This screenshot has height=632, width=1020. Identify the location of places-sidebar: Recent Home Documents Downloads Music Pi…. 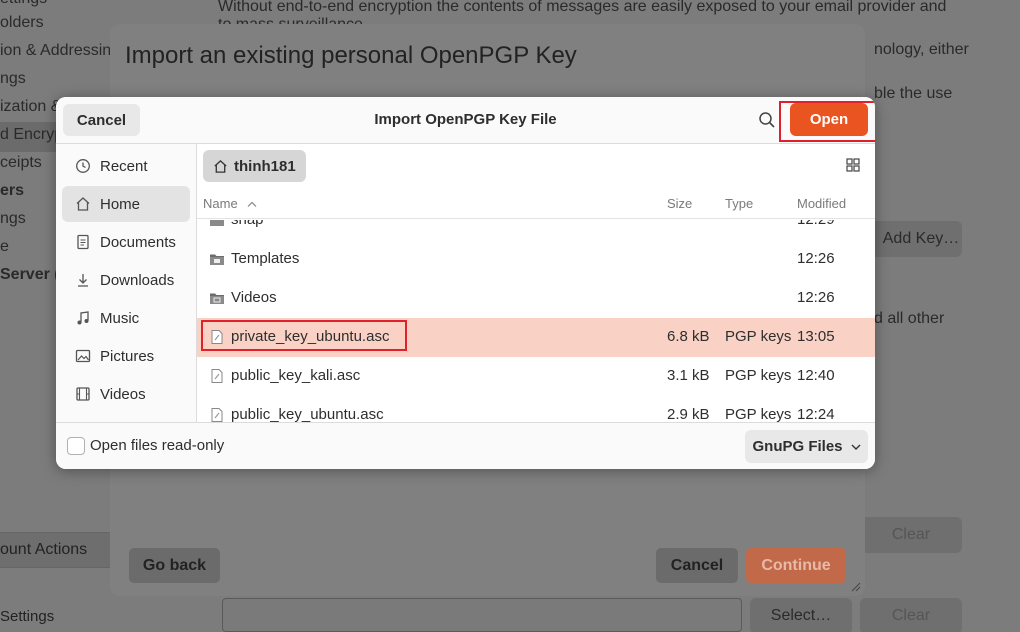
(126, 283).